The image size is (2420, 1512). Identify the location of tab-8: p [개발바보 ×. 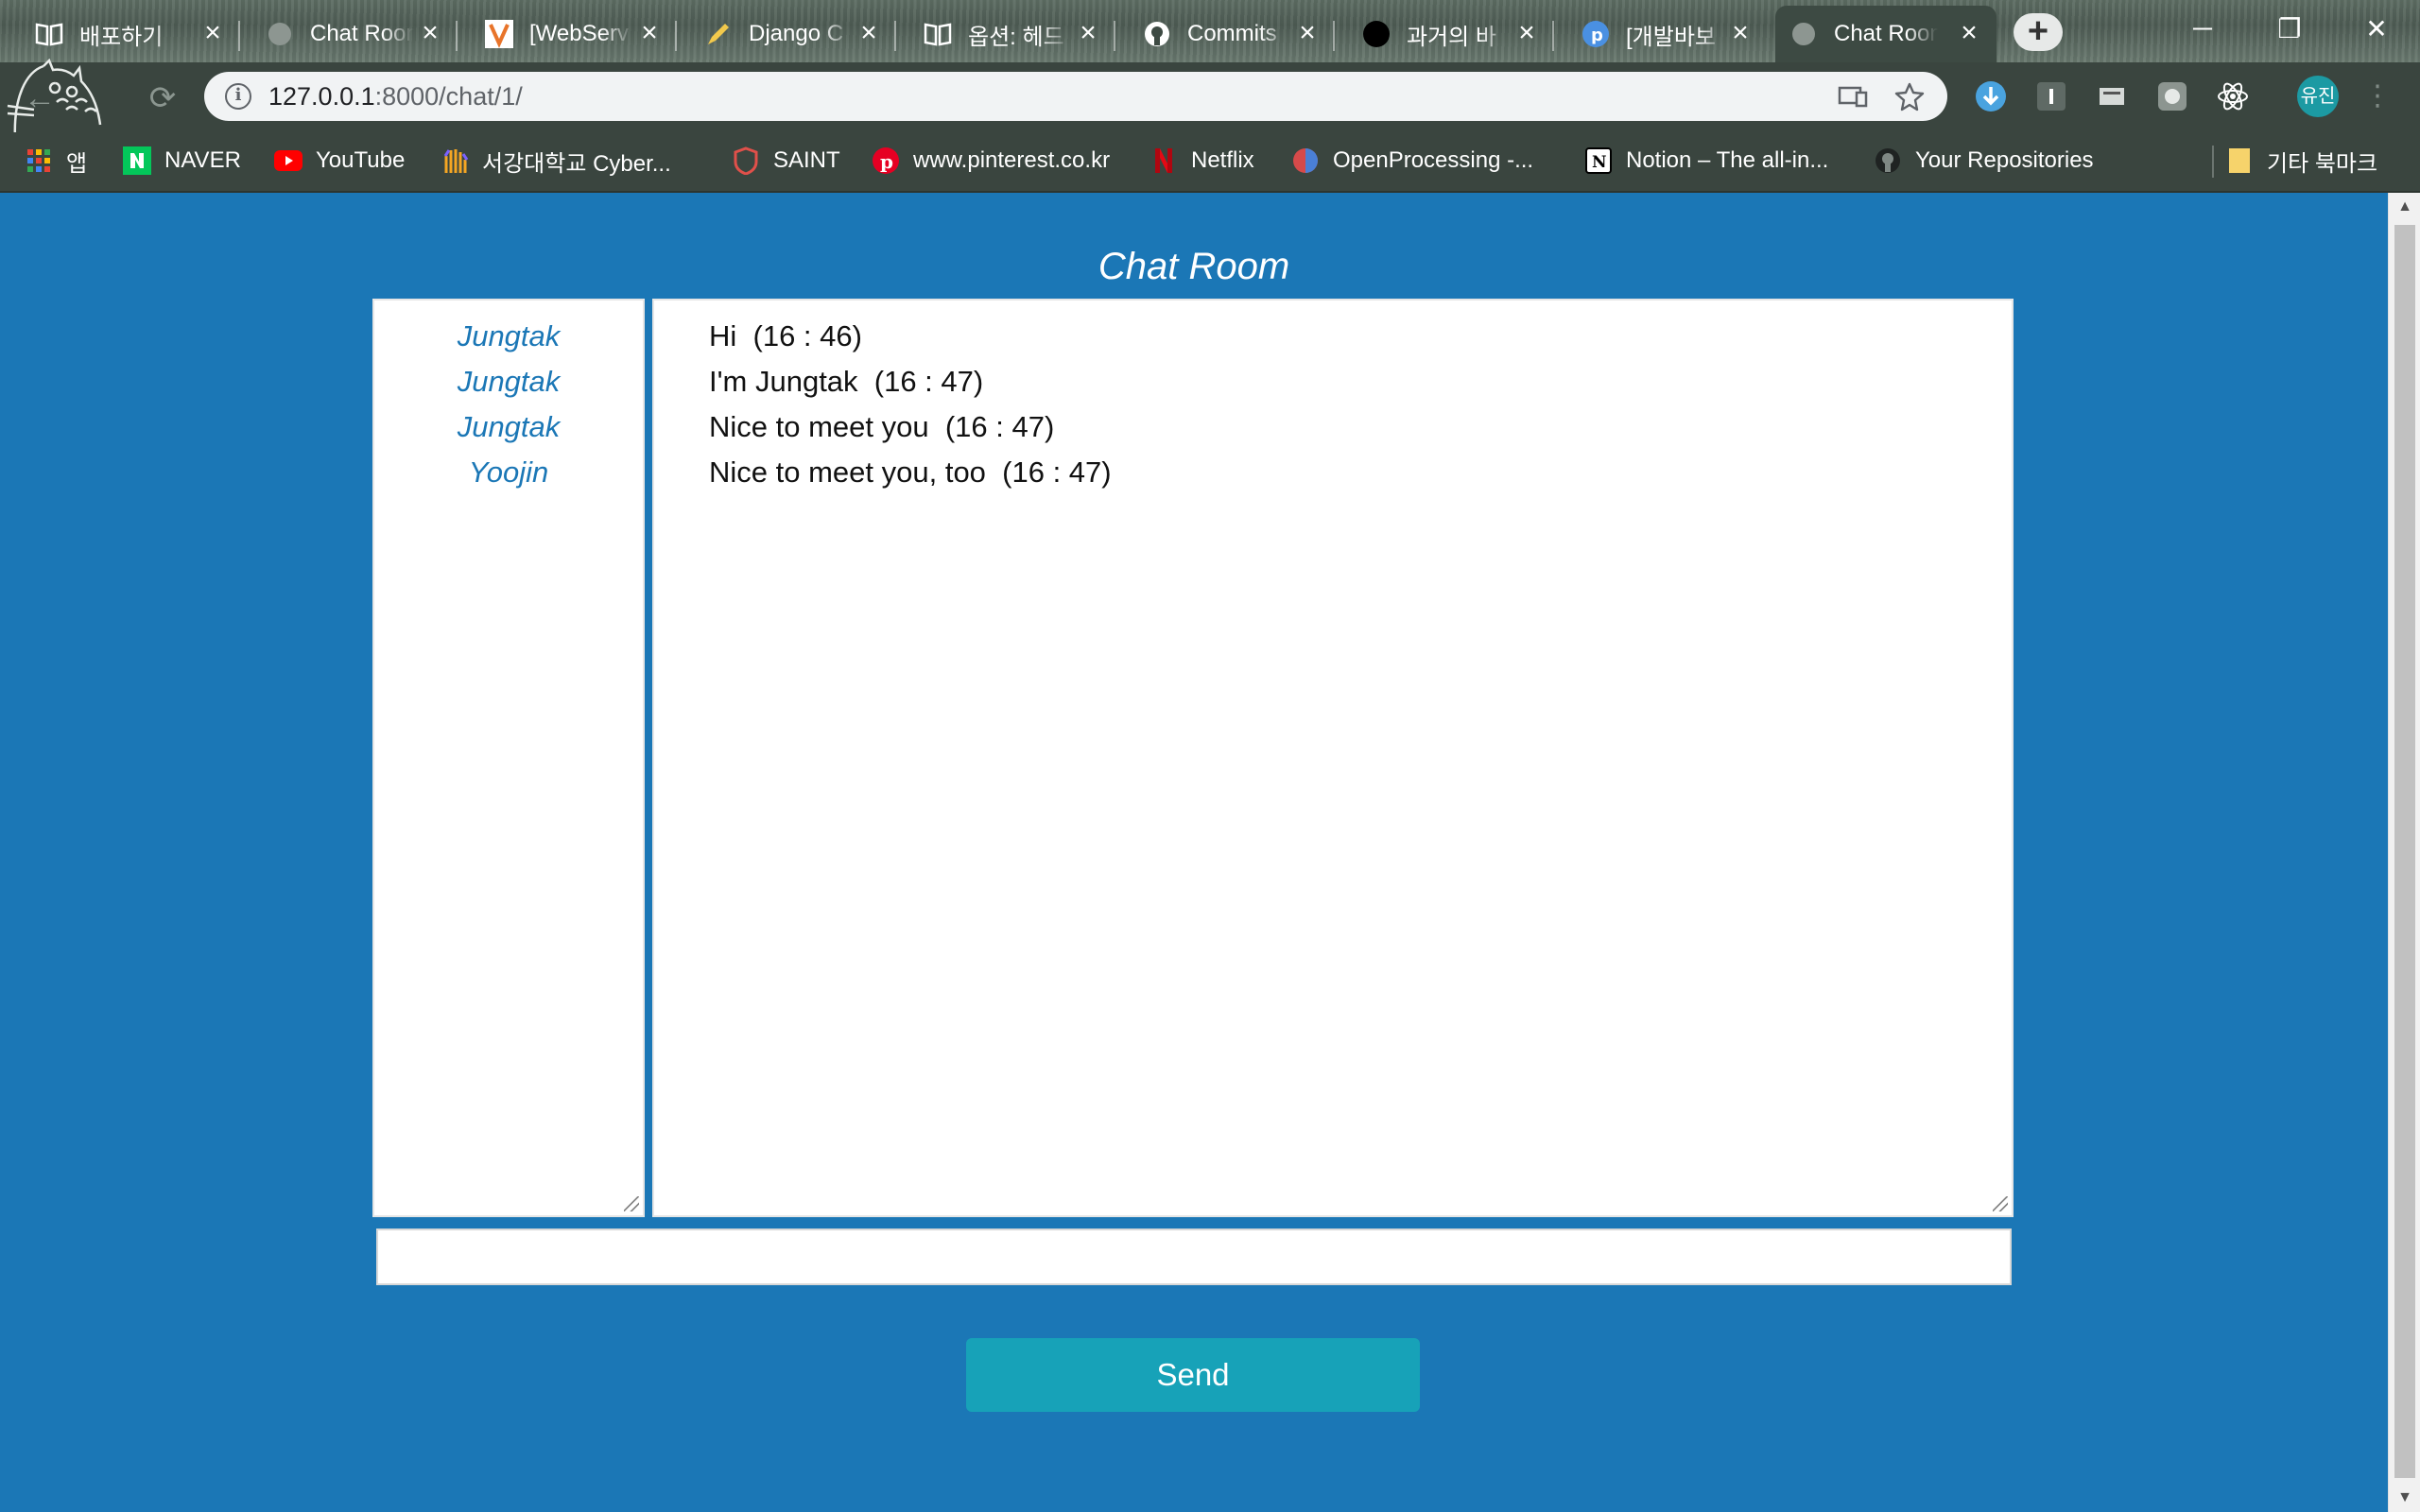
(1667, 34).